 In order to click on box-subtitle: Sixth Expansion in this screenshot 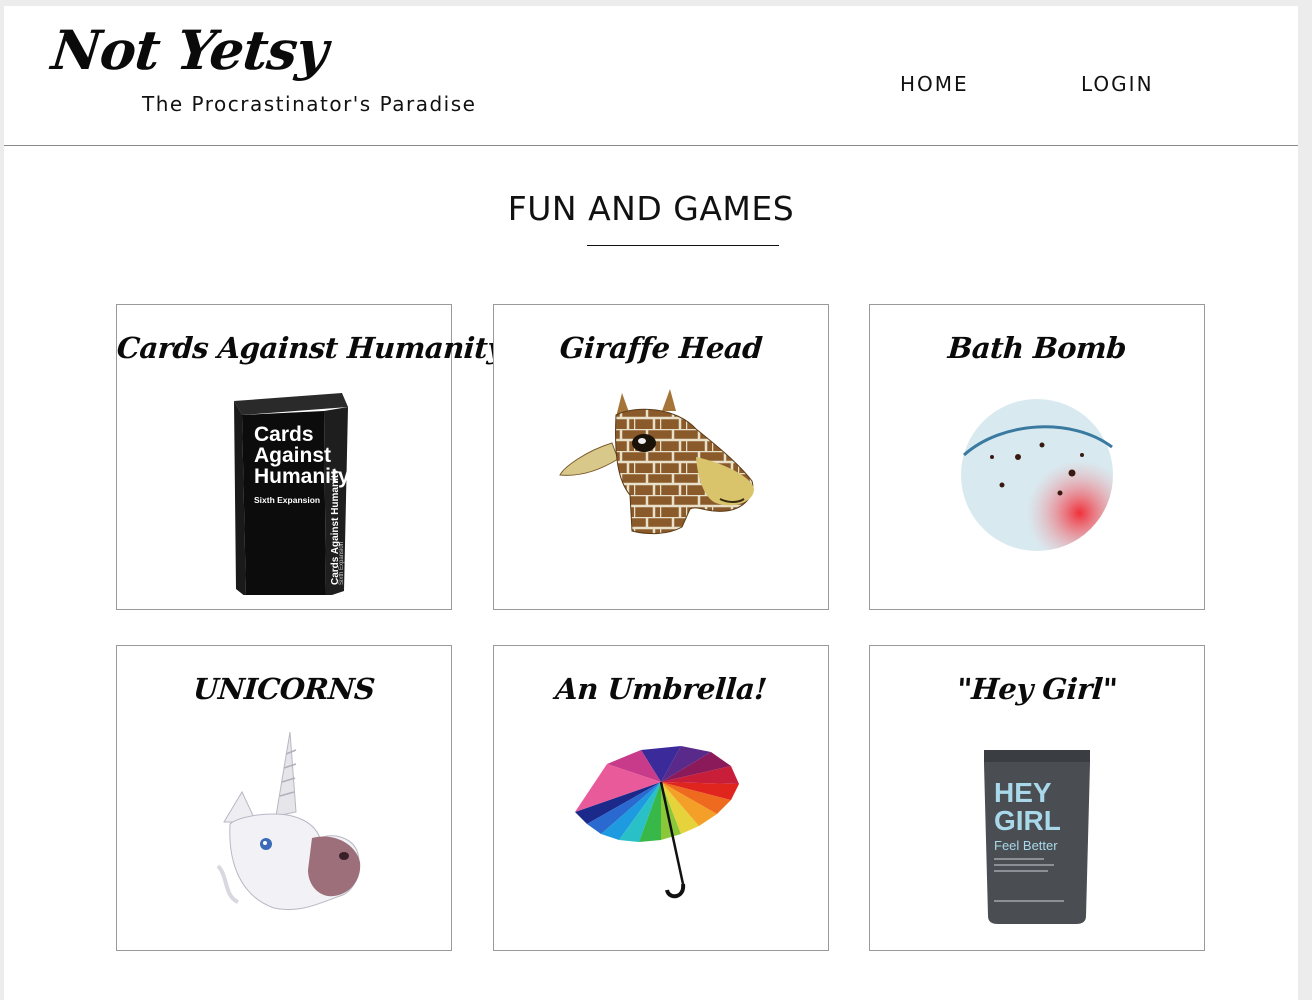, I will do `click(287, 500)`.